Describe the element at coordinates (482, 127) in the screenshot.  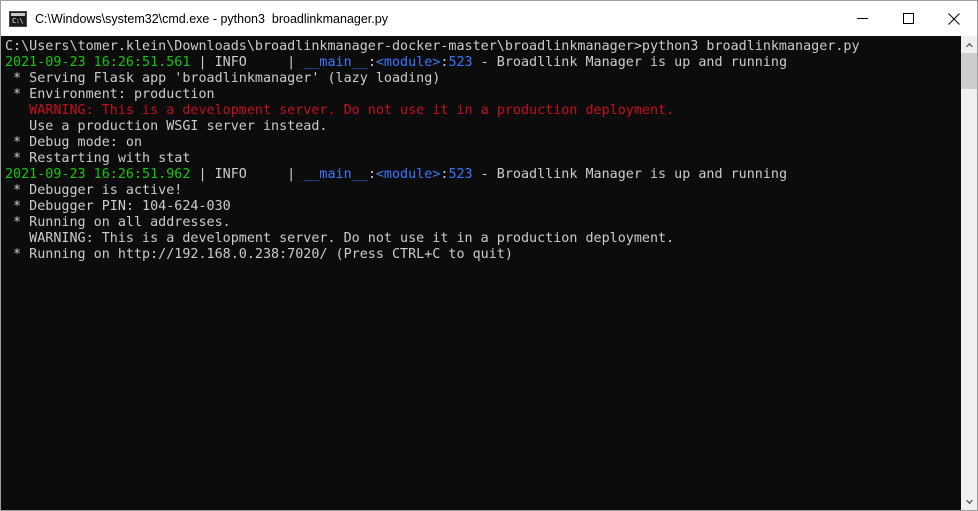
I see `terminal-line-use-wsgi-server: Use a production WSGI server instead.` at that location.